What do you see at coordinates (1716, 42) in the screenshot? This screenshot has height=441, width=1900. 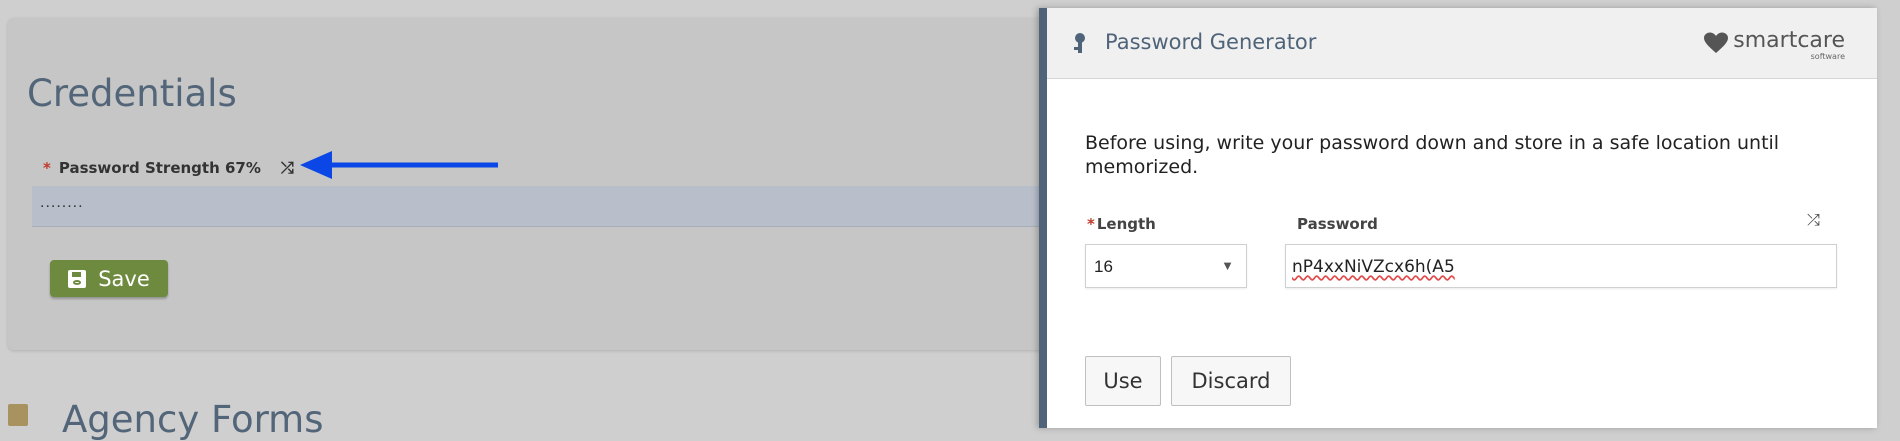 I see `heart-icon` at bounding box center [1716, 42].